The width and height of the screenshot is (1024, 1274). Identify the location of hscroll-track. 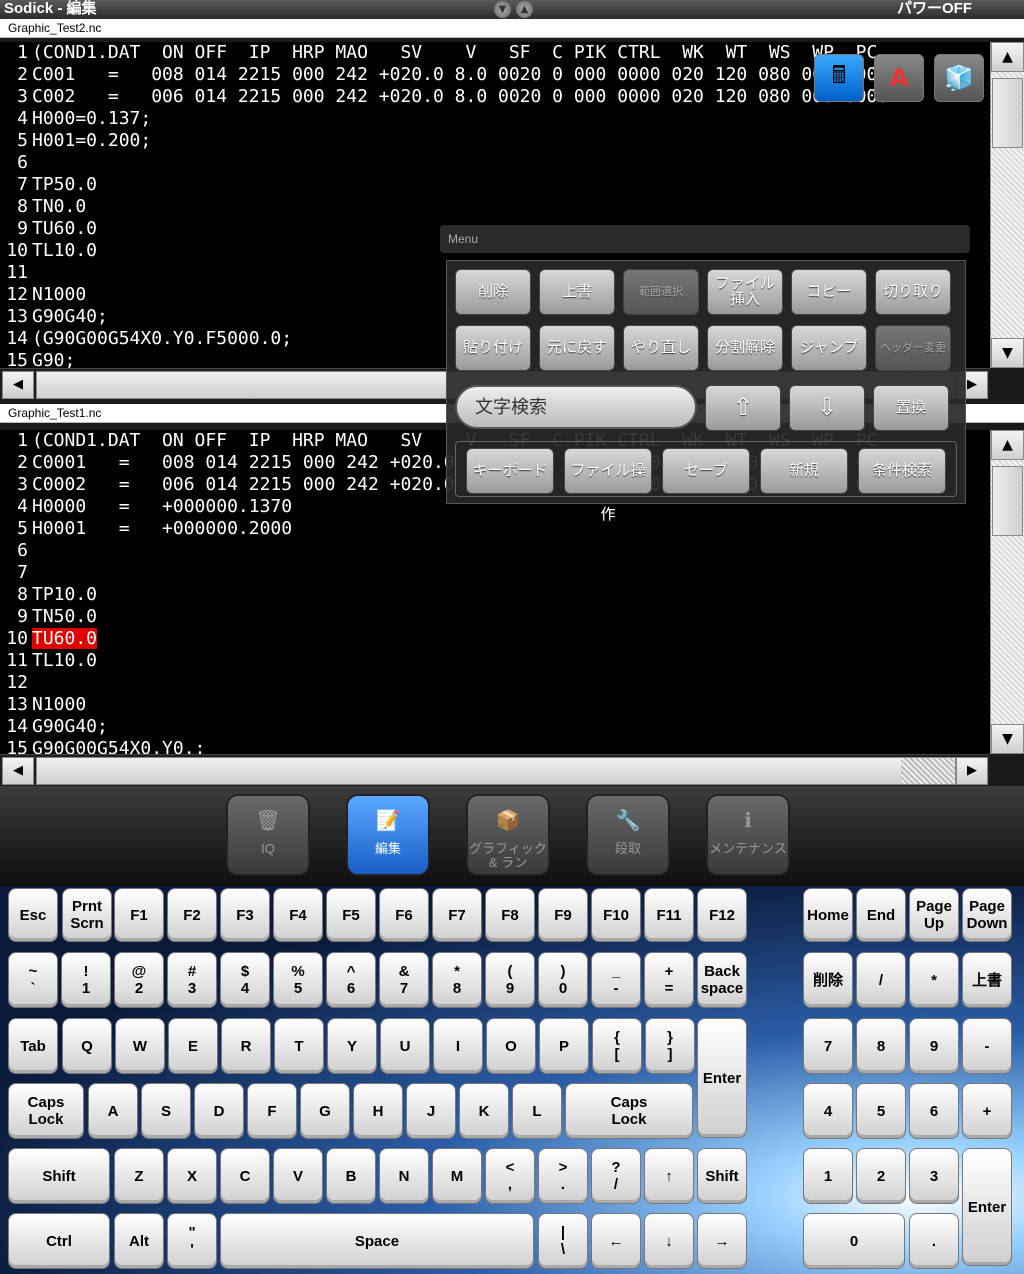
(496, 771).